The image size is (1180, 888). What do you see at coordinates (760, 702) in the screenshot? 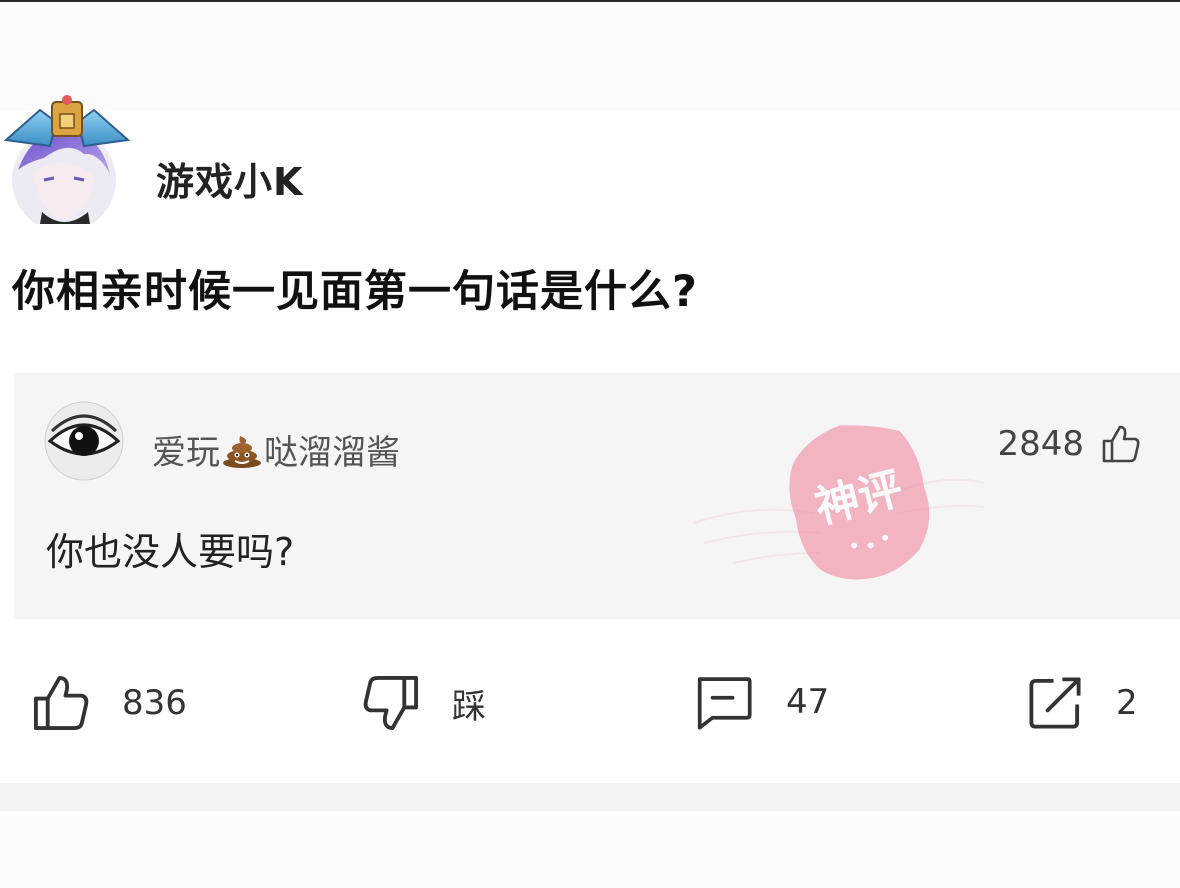
I see `comment-button: 47` at bounding box center [760, 702].